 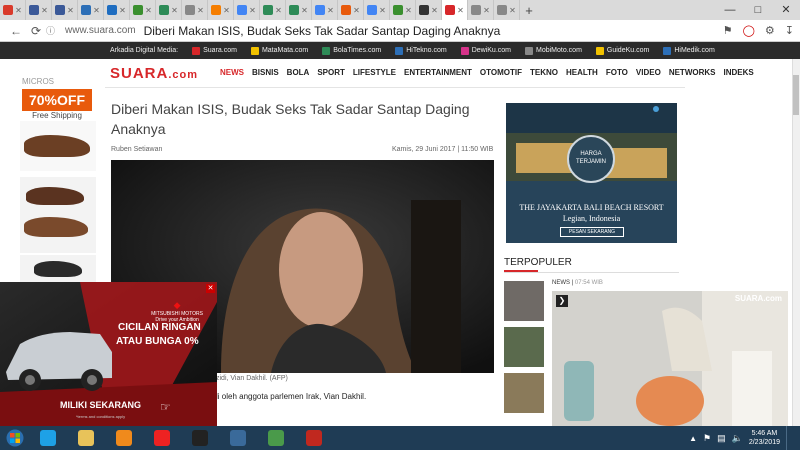 I want to click on nav-item: OTOMOTIF, so click(x=501, y=72).